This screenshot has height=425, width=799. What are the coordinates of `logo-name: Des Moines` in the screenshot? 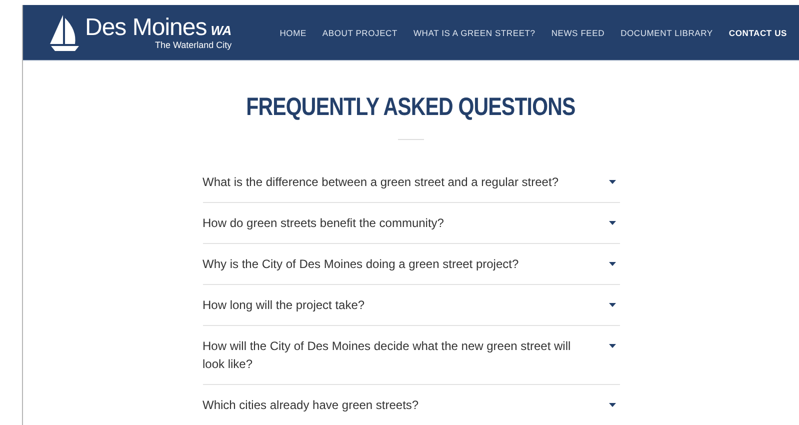 It's located at (146, 28).